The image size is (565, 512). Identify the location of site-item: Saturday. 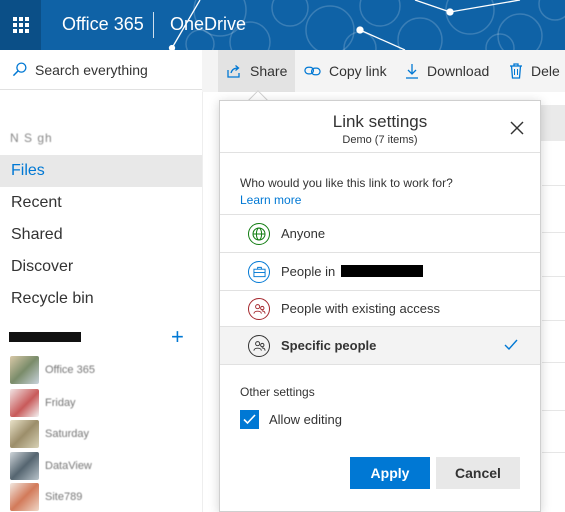
(49, 434).